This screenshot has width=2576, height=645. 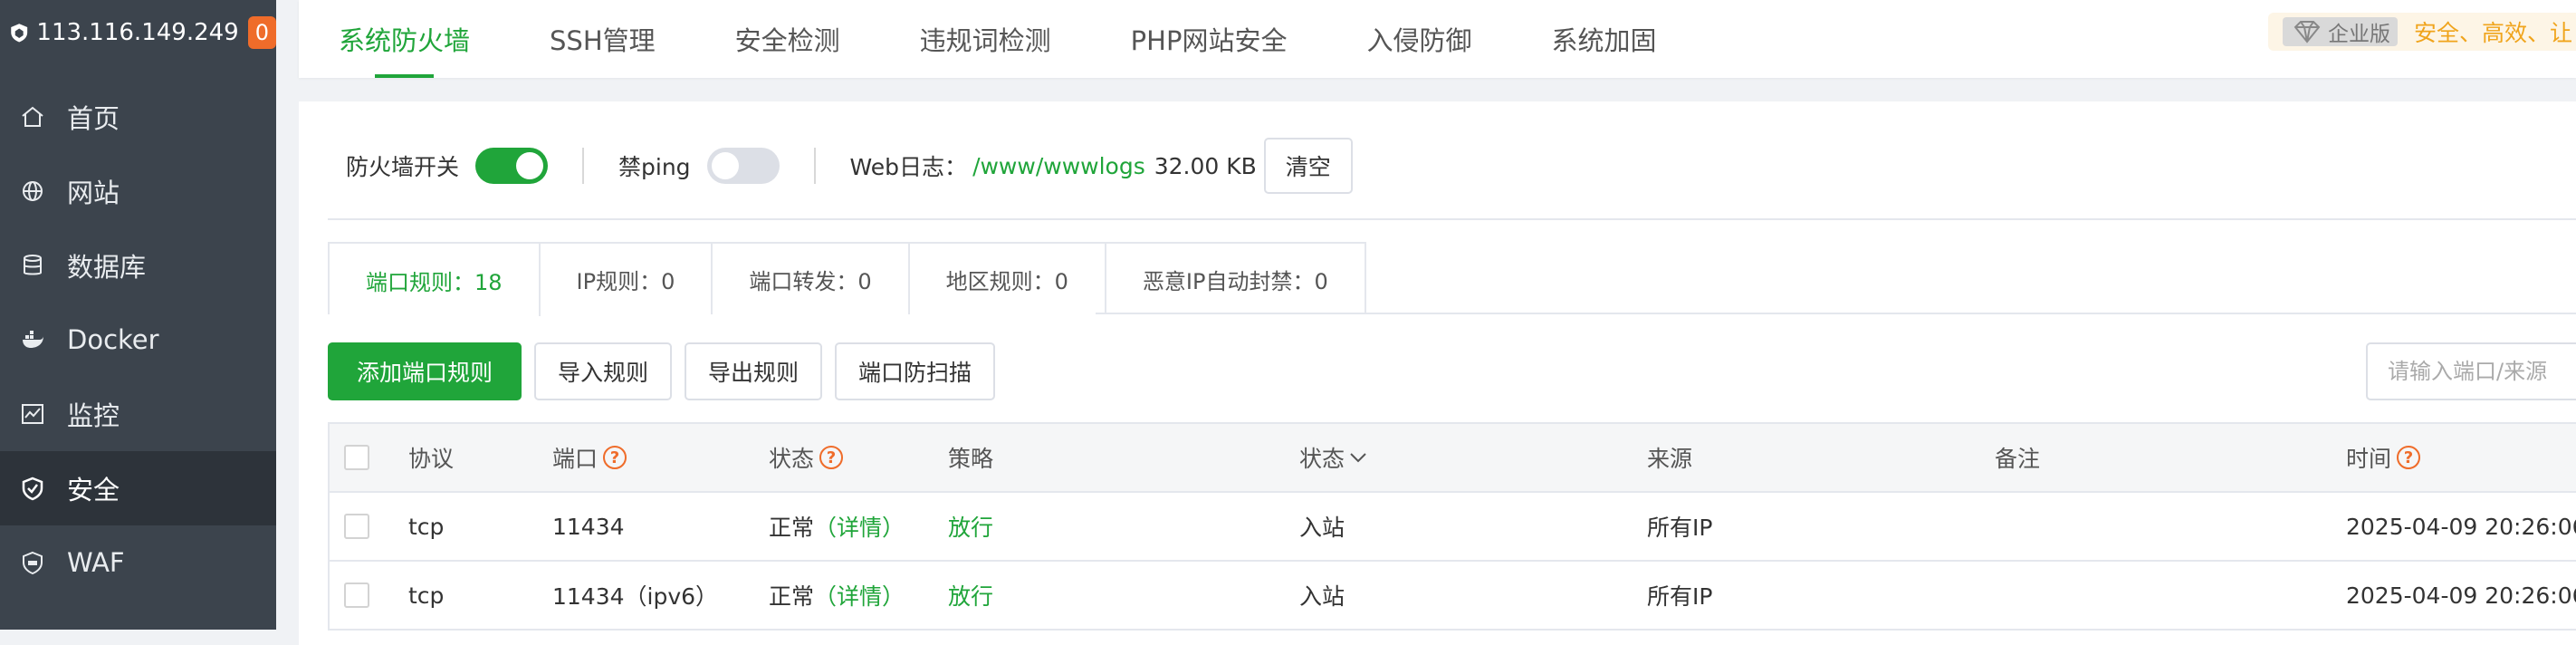 I want to click on security-tabs: 系统防火墙 SSH管理 安全检测 违规词检测 PHP网站安全 入侵防御 系统加固, so click(x=1437, y=39).